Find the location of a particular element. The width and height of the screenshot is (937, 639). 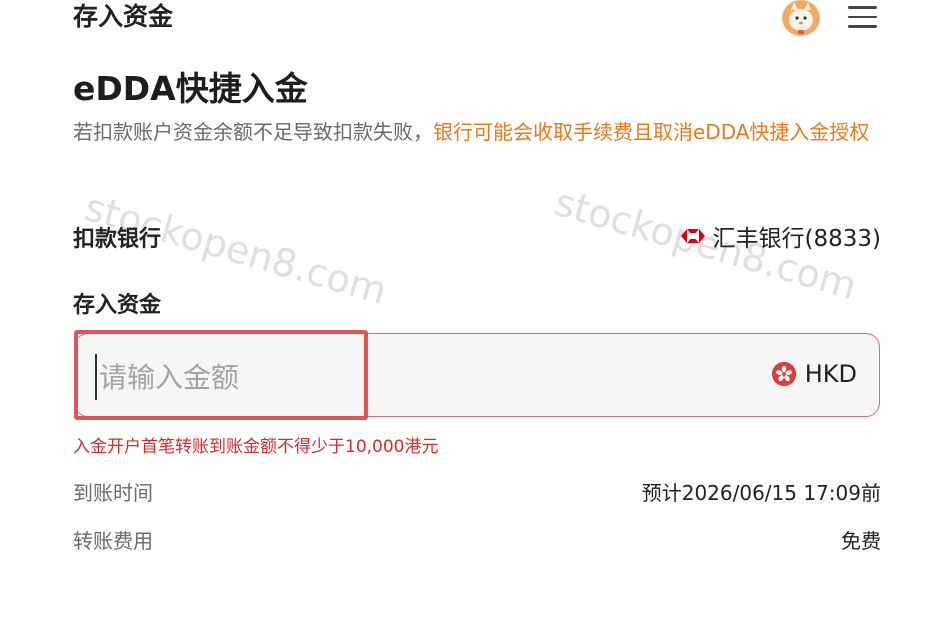

notice-warning-text: 银行可能会收取手续费且取消eDDA快捷入金授权 is located at coordinates (651, 132).